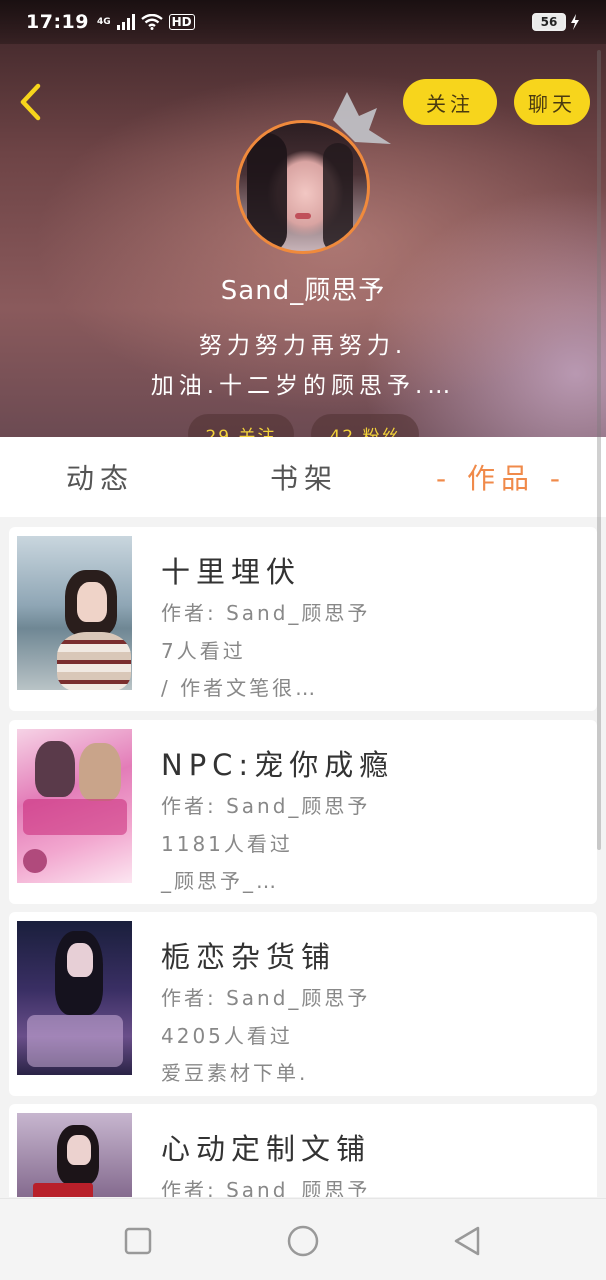 Image resolution: width=606 pixels, height=1280 pixels. I want to click on hd-badge: HD, so click(181, 22).